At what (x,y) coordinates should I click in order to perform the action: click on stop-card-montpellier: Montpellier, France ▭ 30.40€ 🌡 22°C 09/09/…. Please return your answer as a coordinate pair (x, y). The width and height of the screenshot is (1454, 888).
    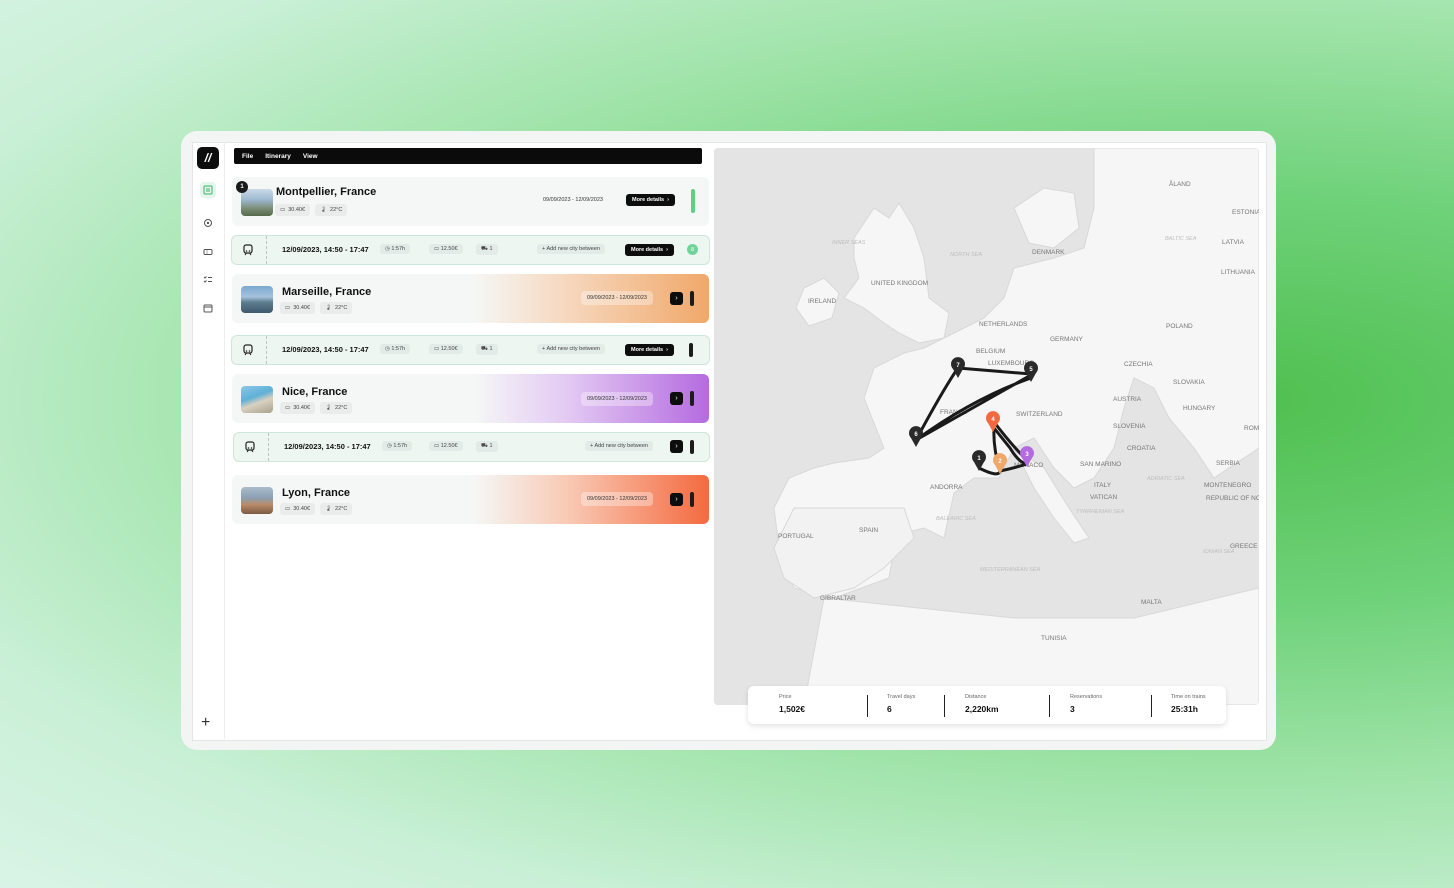
    Looking at the image, I should click on (470, 201).